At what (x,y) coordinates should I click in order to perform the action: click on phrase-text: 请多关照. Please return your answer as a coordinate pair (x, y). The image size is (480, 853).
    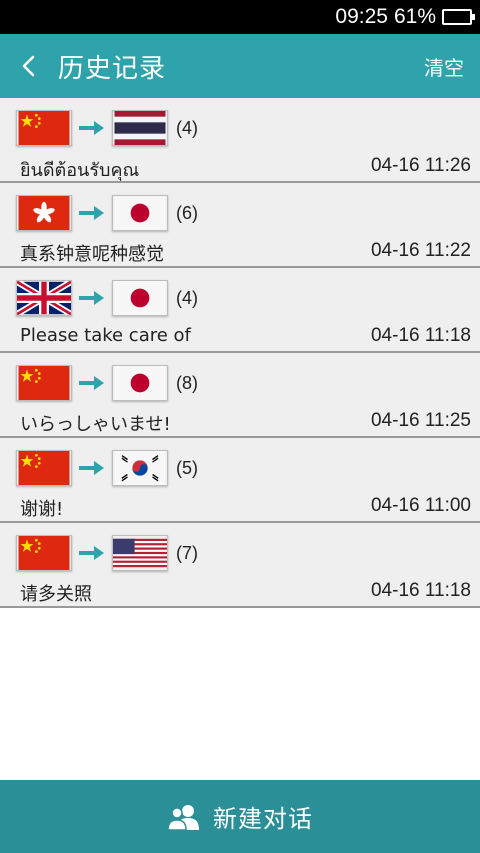
    Looking at the image, I should click on (56, 594).